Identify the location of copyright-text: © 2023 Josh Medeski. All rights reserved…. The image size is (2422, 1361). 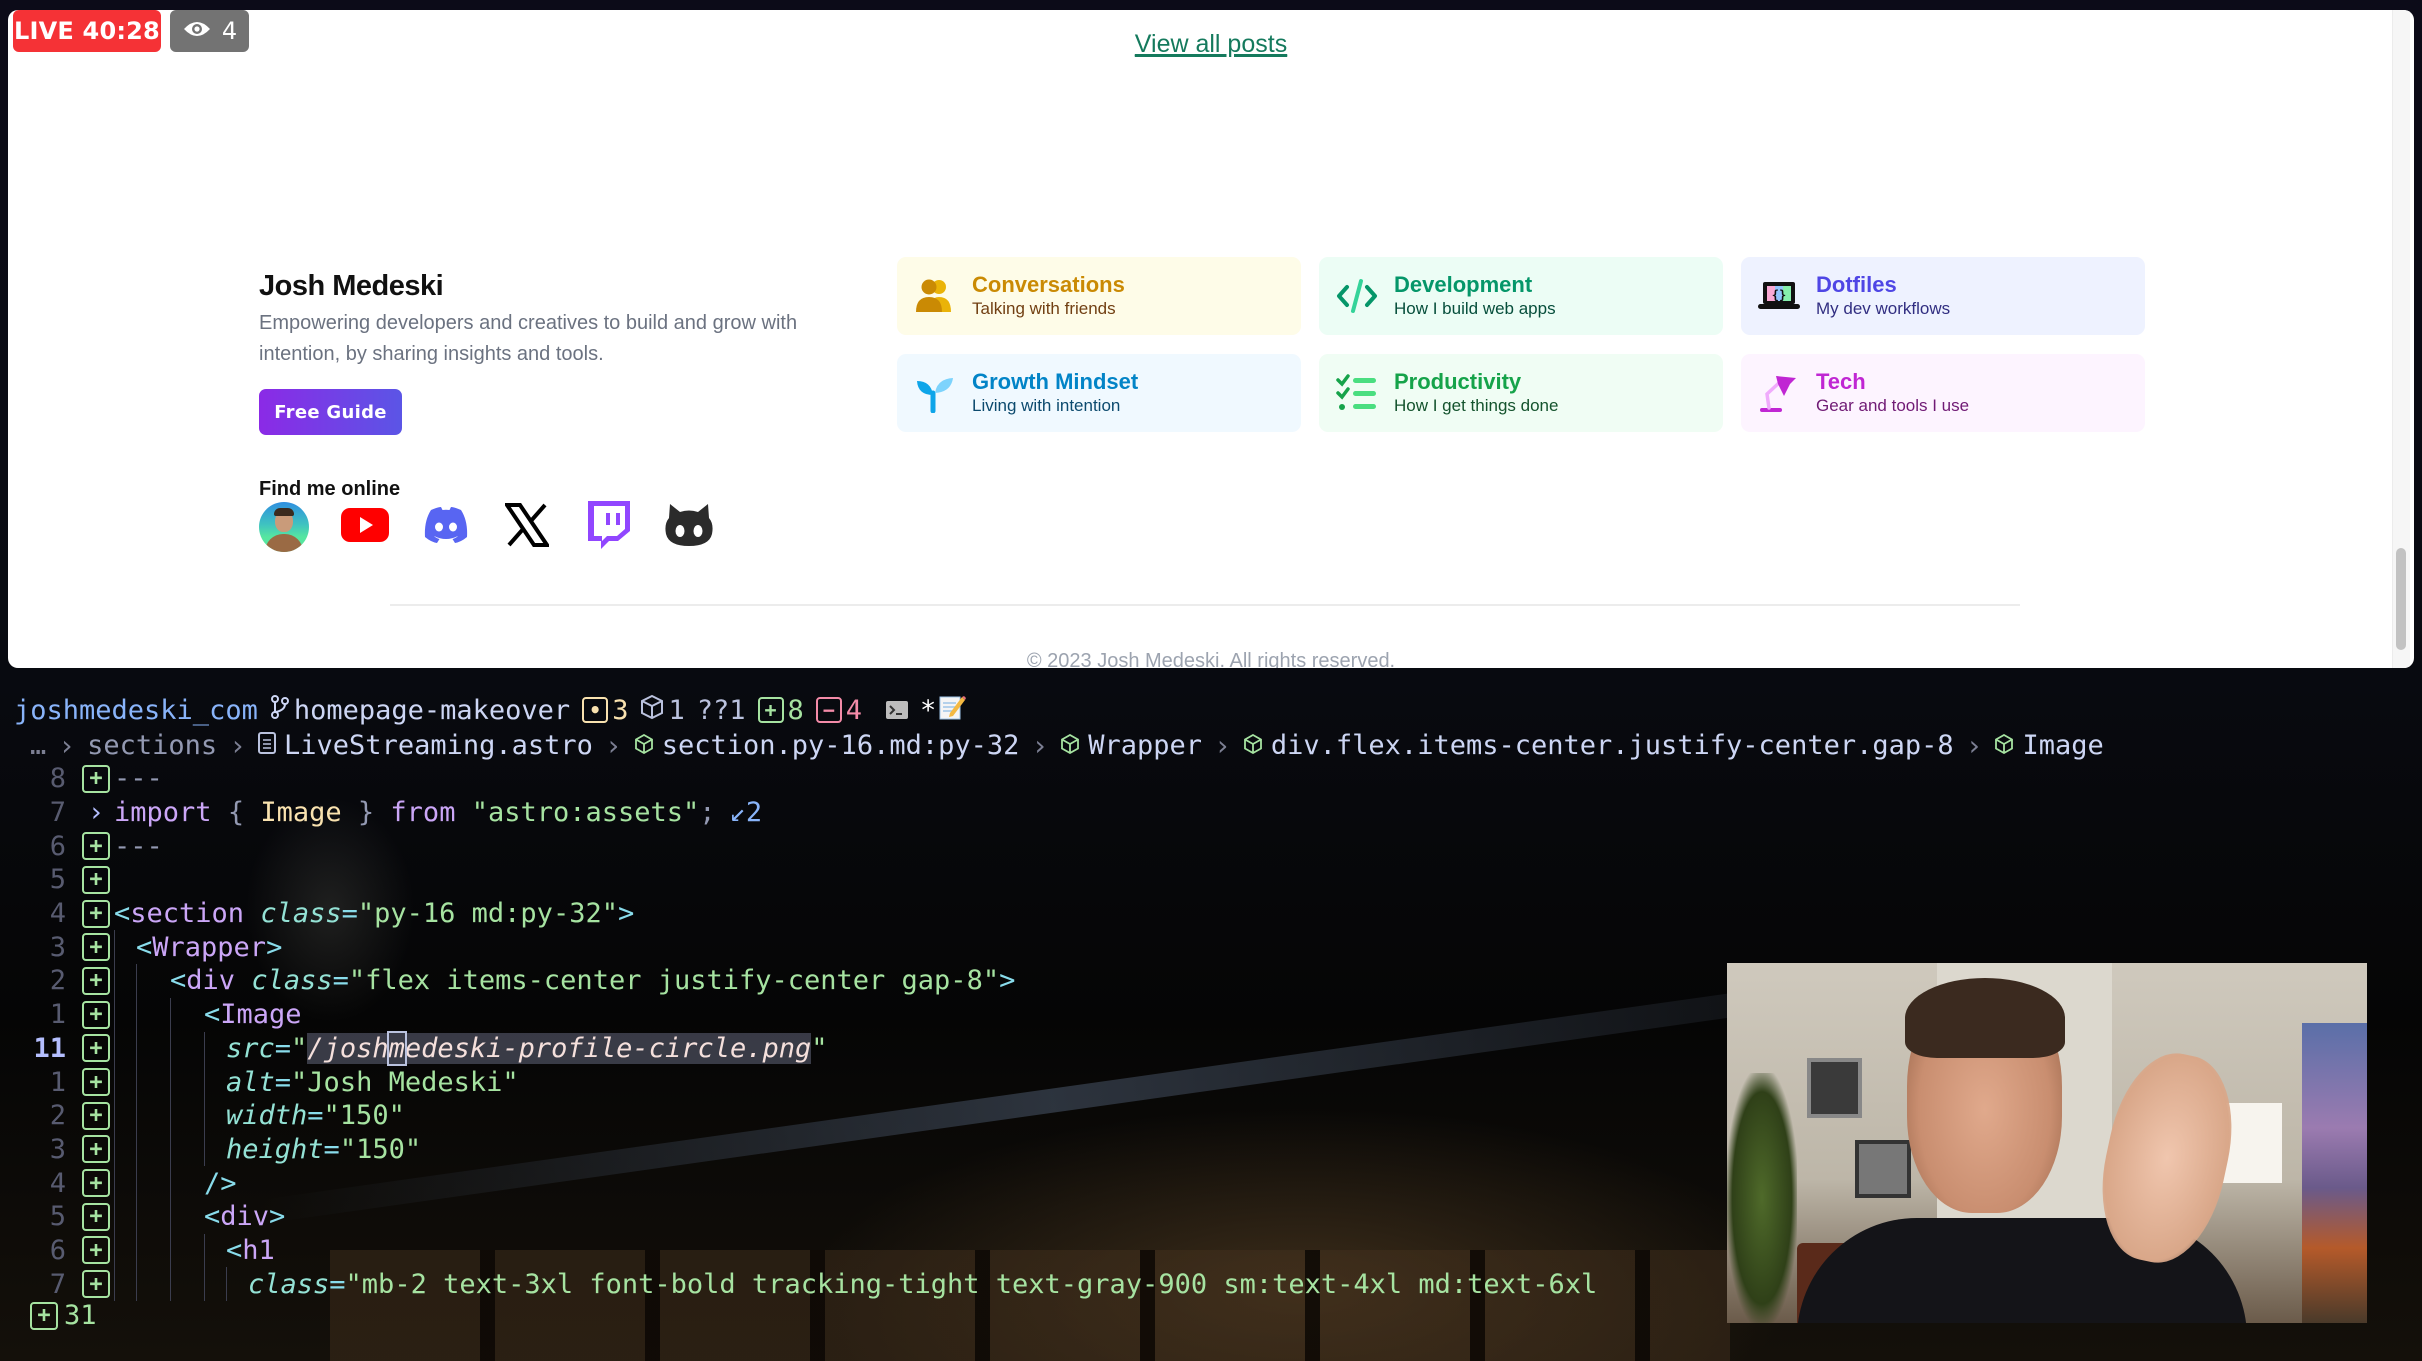
(1211, 659).